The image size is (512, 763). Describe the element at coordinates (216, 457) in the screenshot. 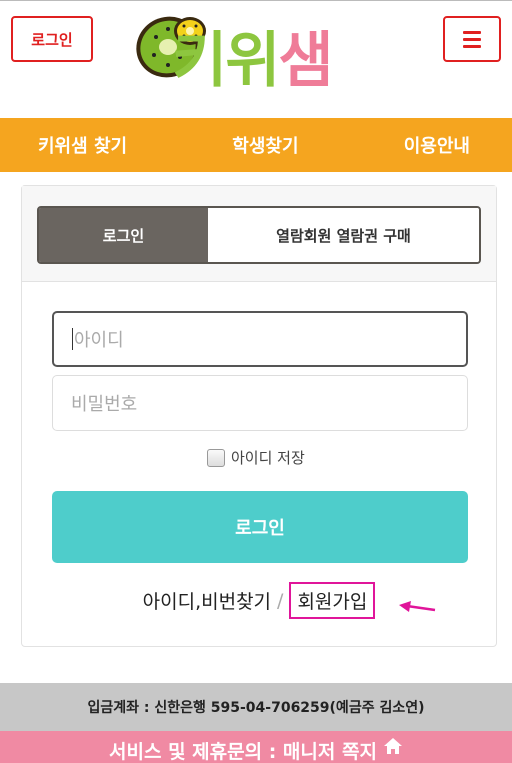

I see `save-id-checkbox` at that location.